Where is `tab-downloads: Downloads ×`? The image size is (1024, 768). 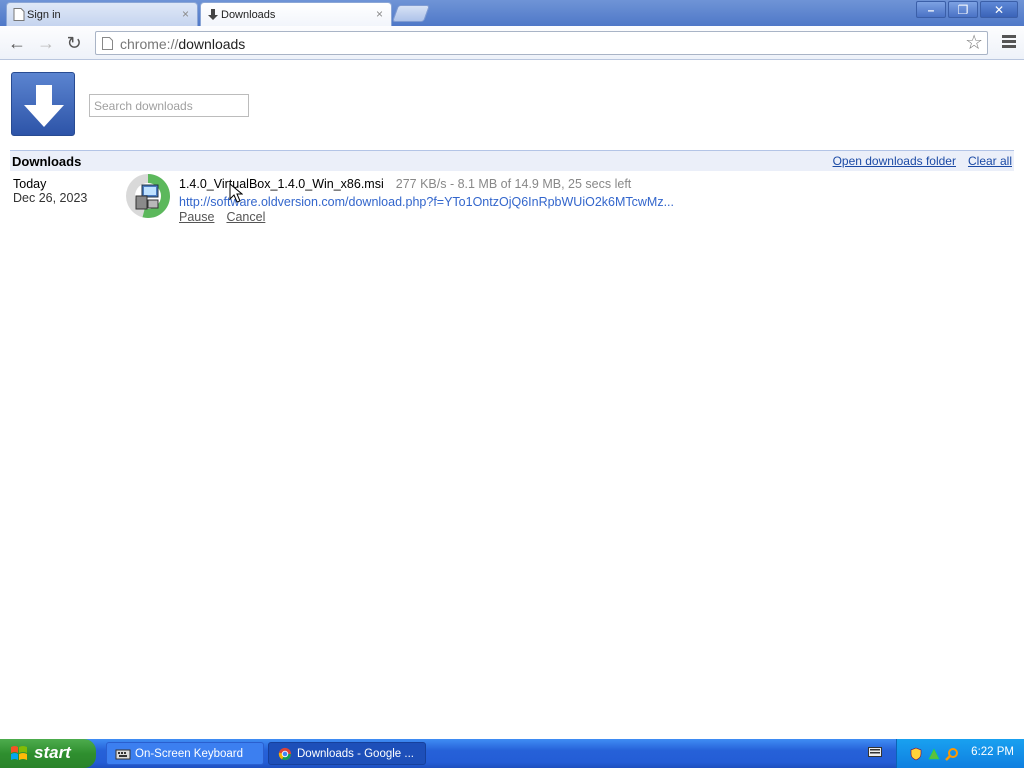 tab-downloads: Downloads × is located at coordinates (296, 14).